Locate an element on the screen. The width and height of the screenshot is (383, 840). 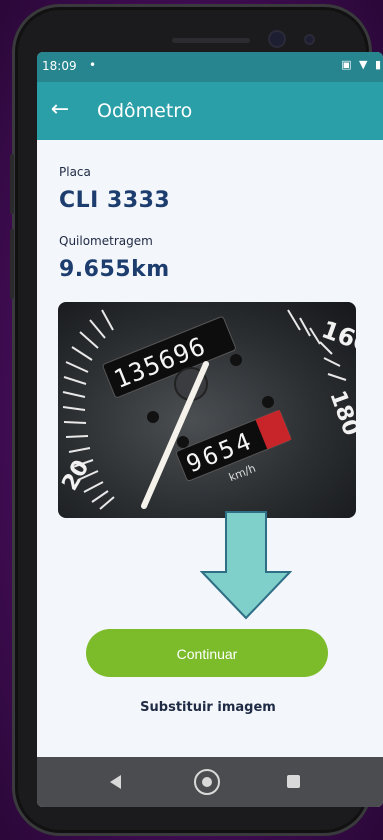
plate-value: CLI 3333 is located at coordinates (115, 200).